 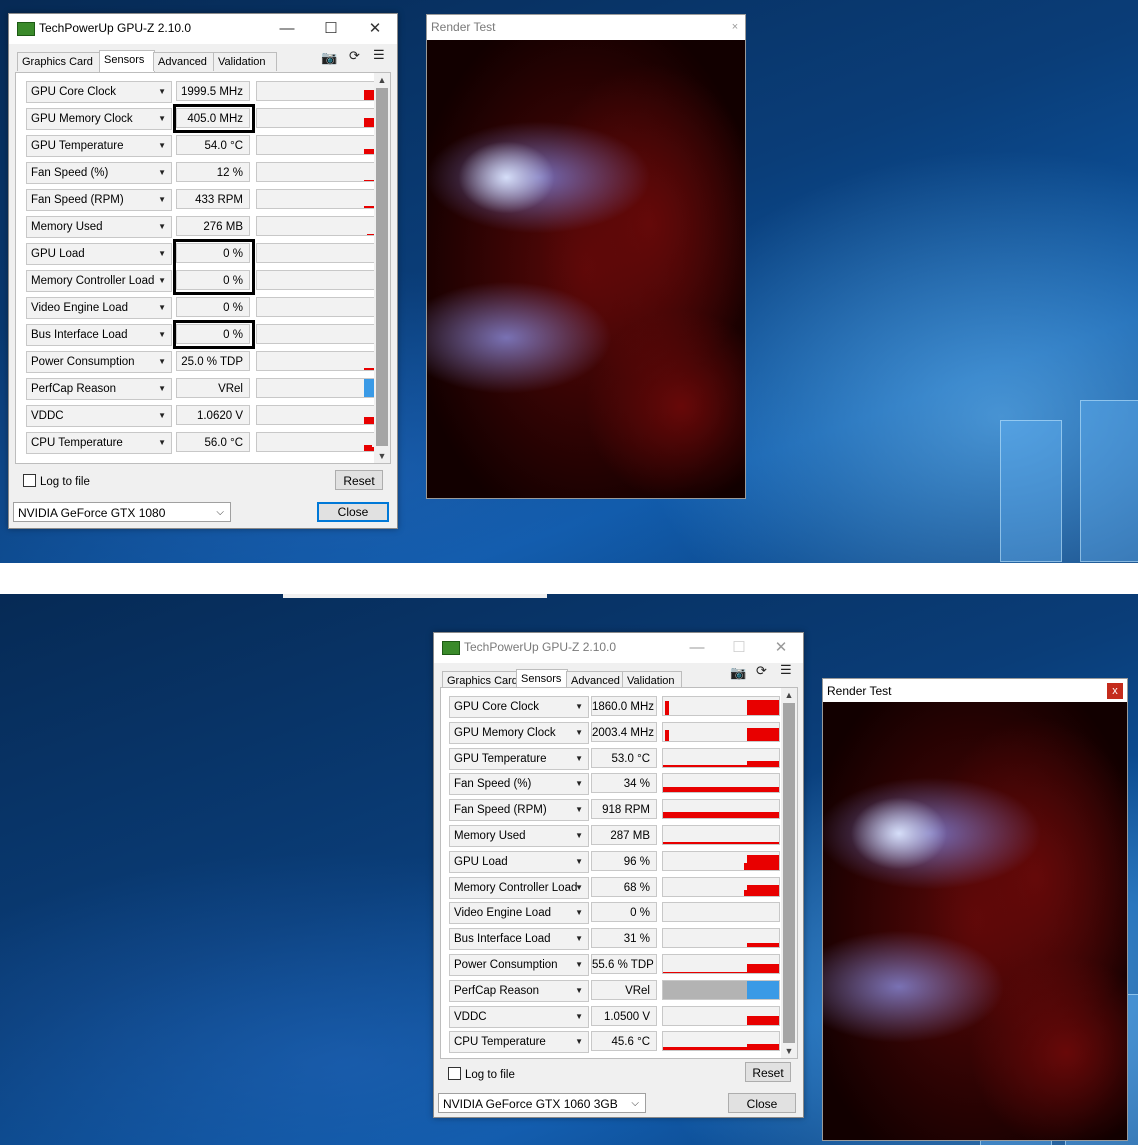 I want to click on sensor-name-label: VDDC, so click(x=470, y=1016).